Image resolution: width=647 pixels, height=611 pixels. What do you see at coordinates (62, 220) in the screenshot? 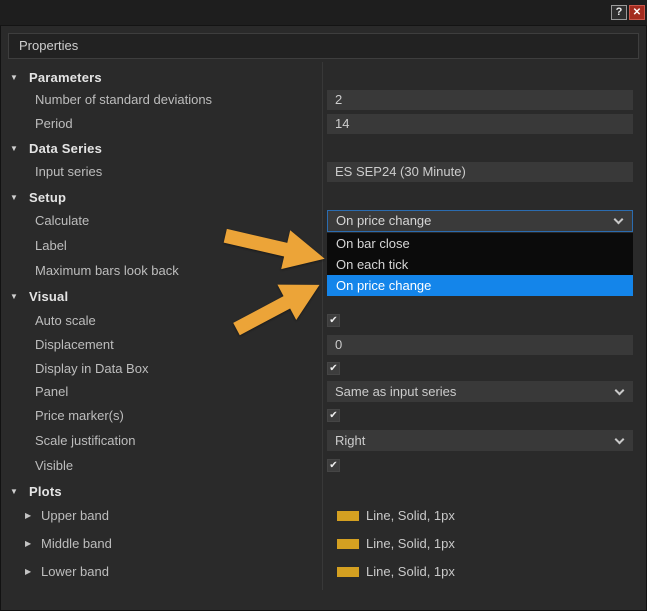
I see `label-calculate: Calculate` at bounding box center [62, 220].